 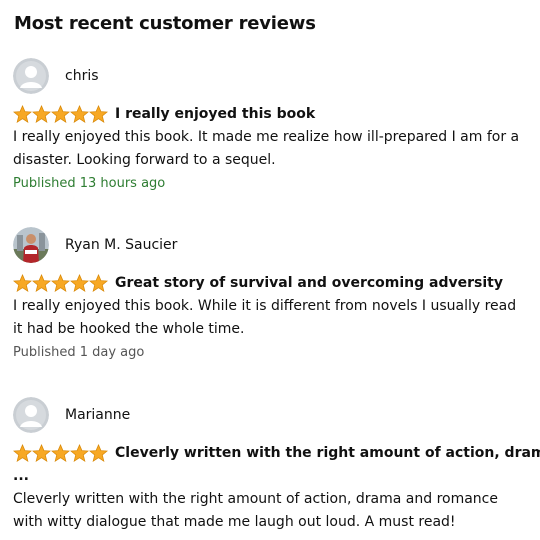 I want to click on review-author: Marianne, so click(x=273, y=415).